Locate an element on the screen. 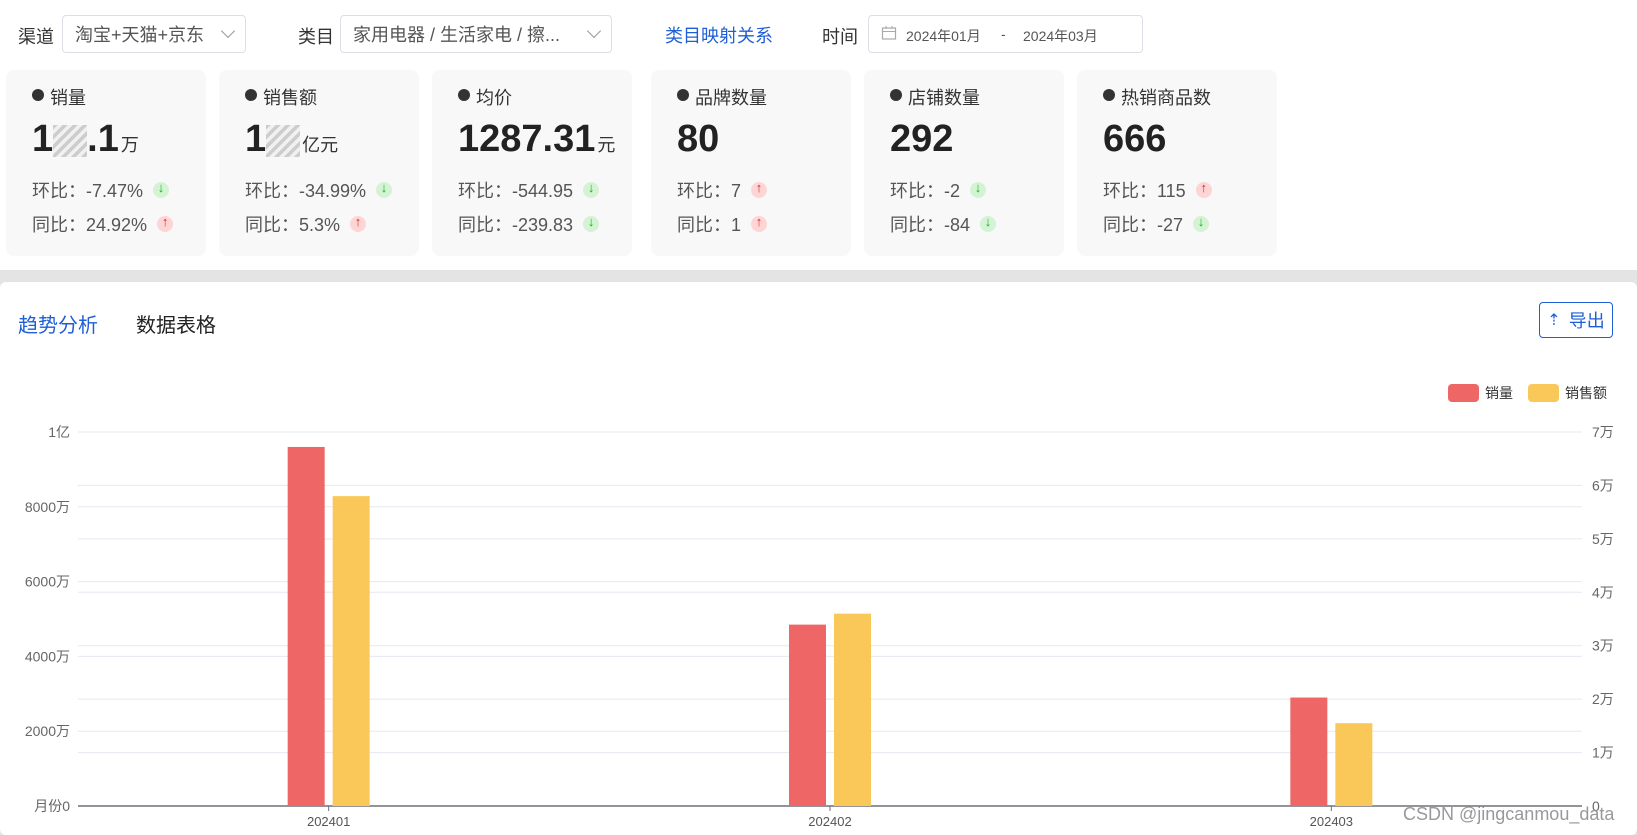  card-yoy: 同比：-239.83 is located at coordinates (516, 225).